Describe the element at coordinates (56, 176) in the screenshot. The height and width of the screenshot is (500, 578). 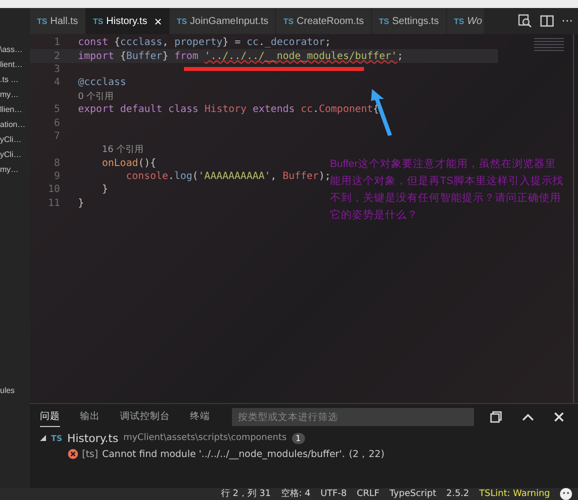
I see `line-number: 9` at that location.